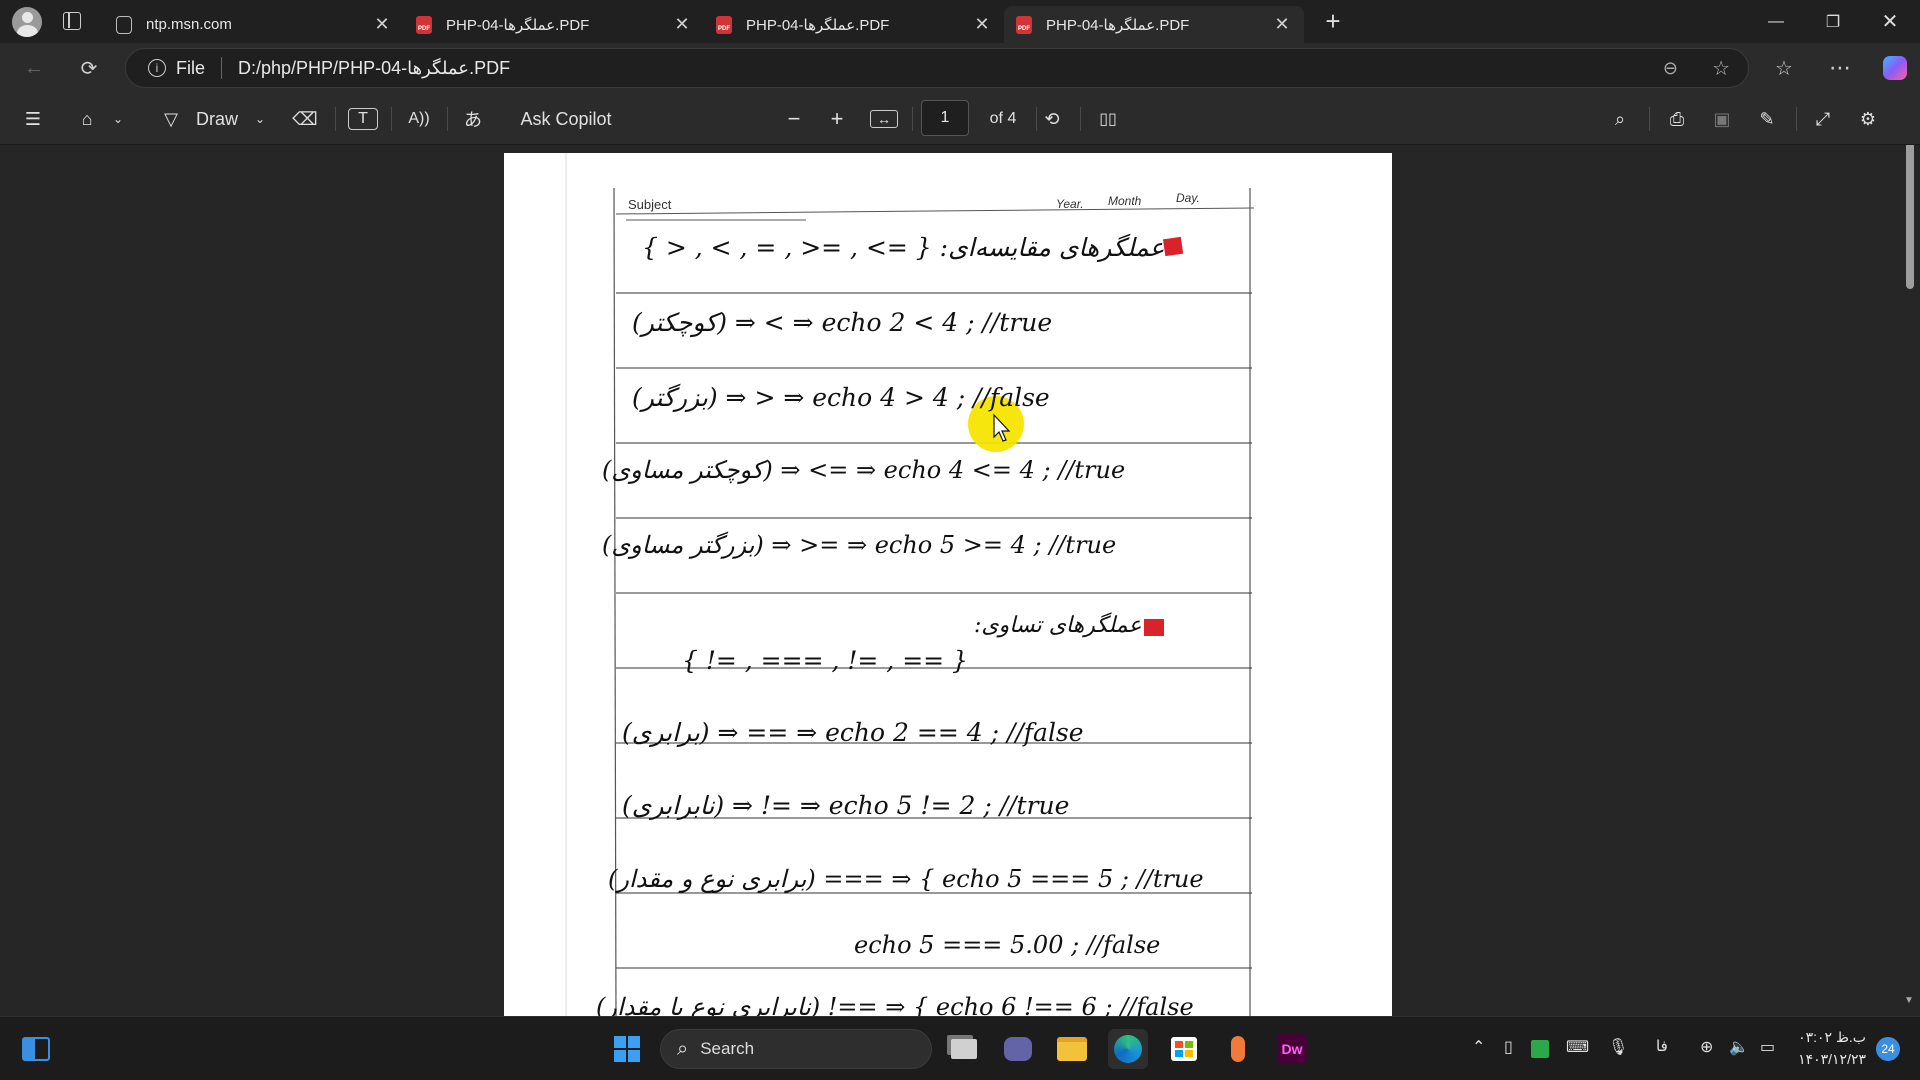 The image size is (1920, 1080). Describe the element at coordinates (1292, 1049) in the screenshot. I see `dreamweaver-icon: Dw` at that location.